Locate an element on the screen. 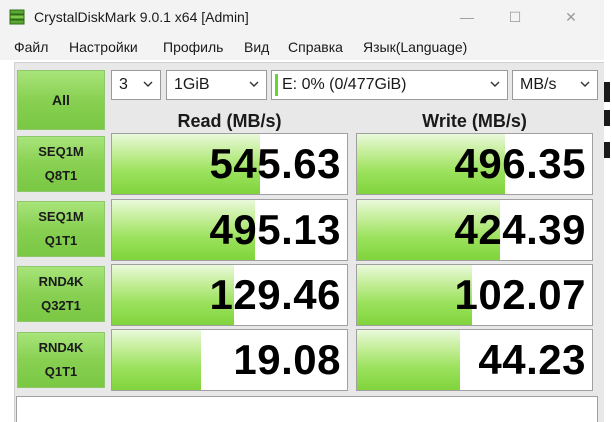 This screenshot has width=612, height=422. read-result-cell: 495.13 is located at coordinates (229, 230).